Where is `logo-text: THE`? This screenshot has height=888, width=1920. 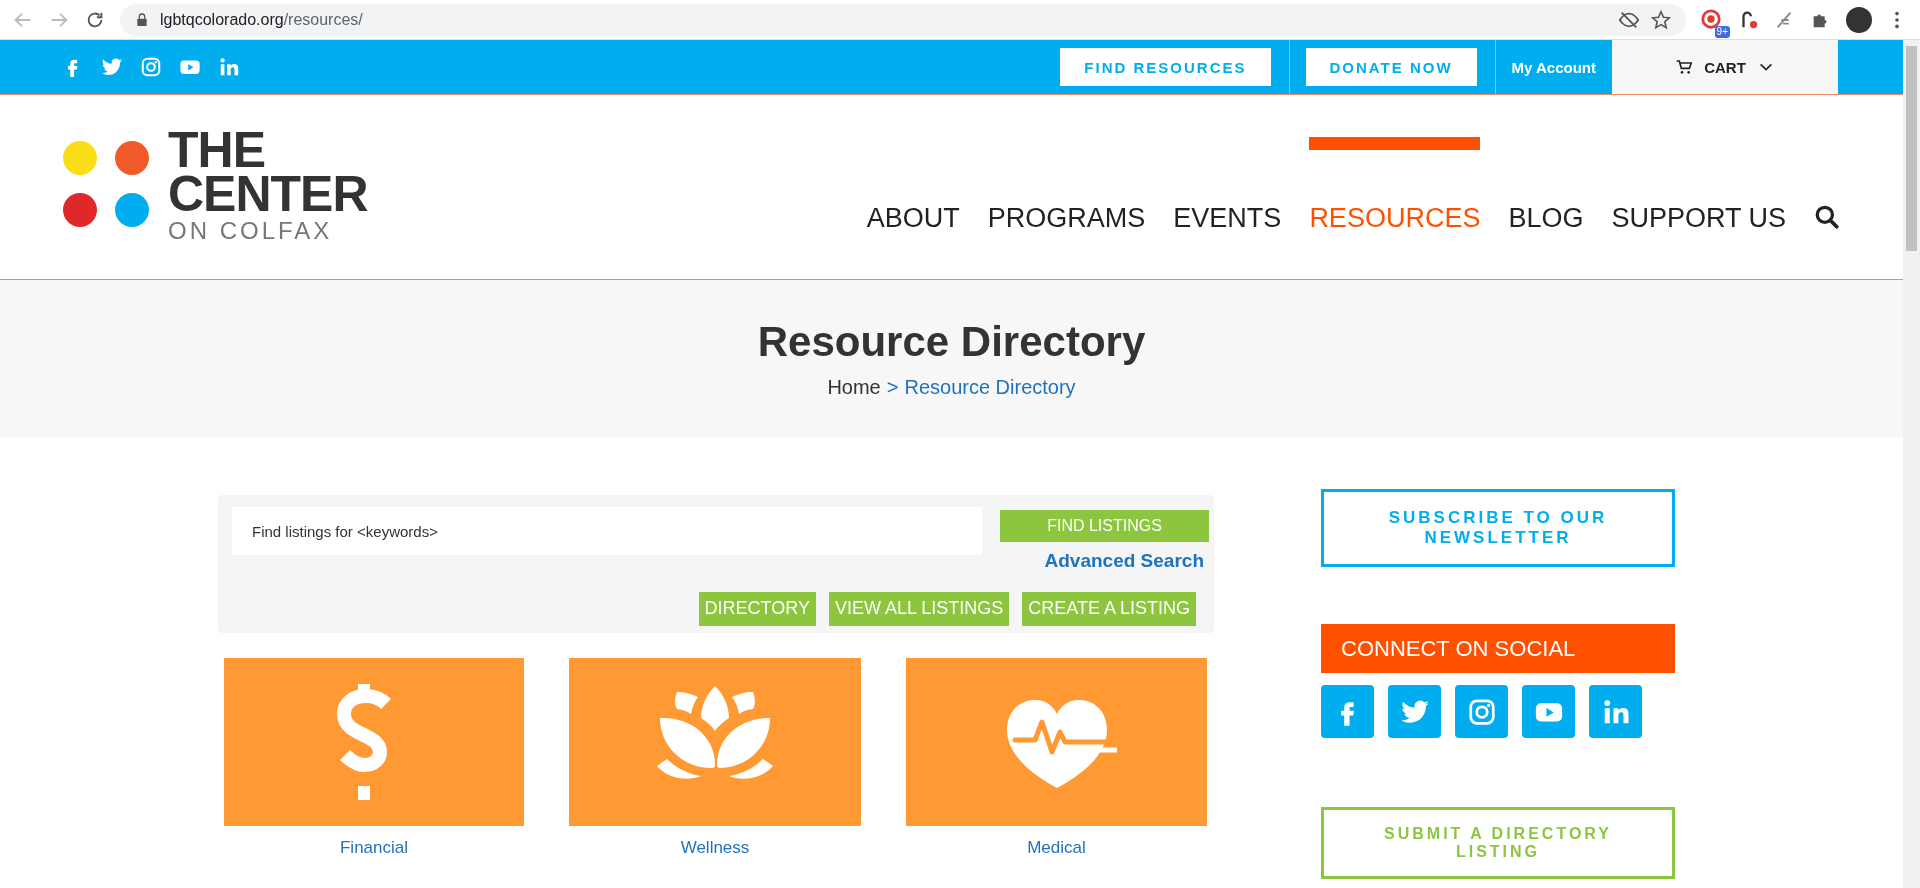
logo-text: THE is located at coordinates (216, 150).